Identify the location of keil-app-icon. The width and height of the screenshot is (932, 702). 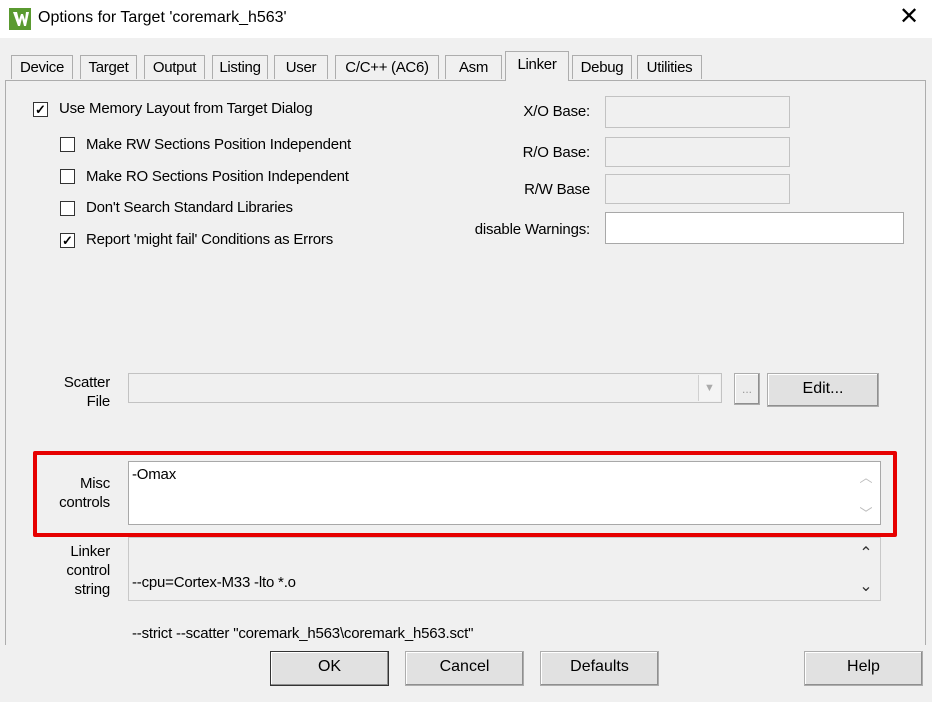
(20, 19).